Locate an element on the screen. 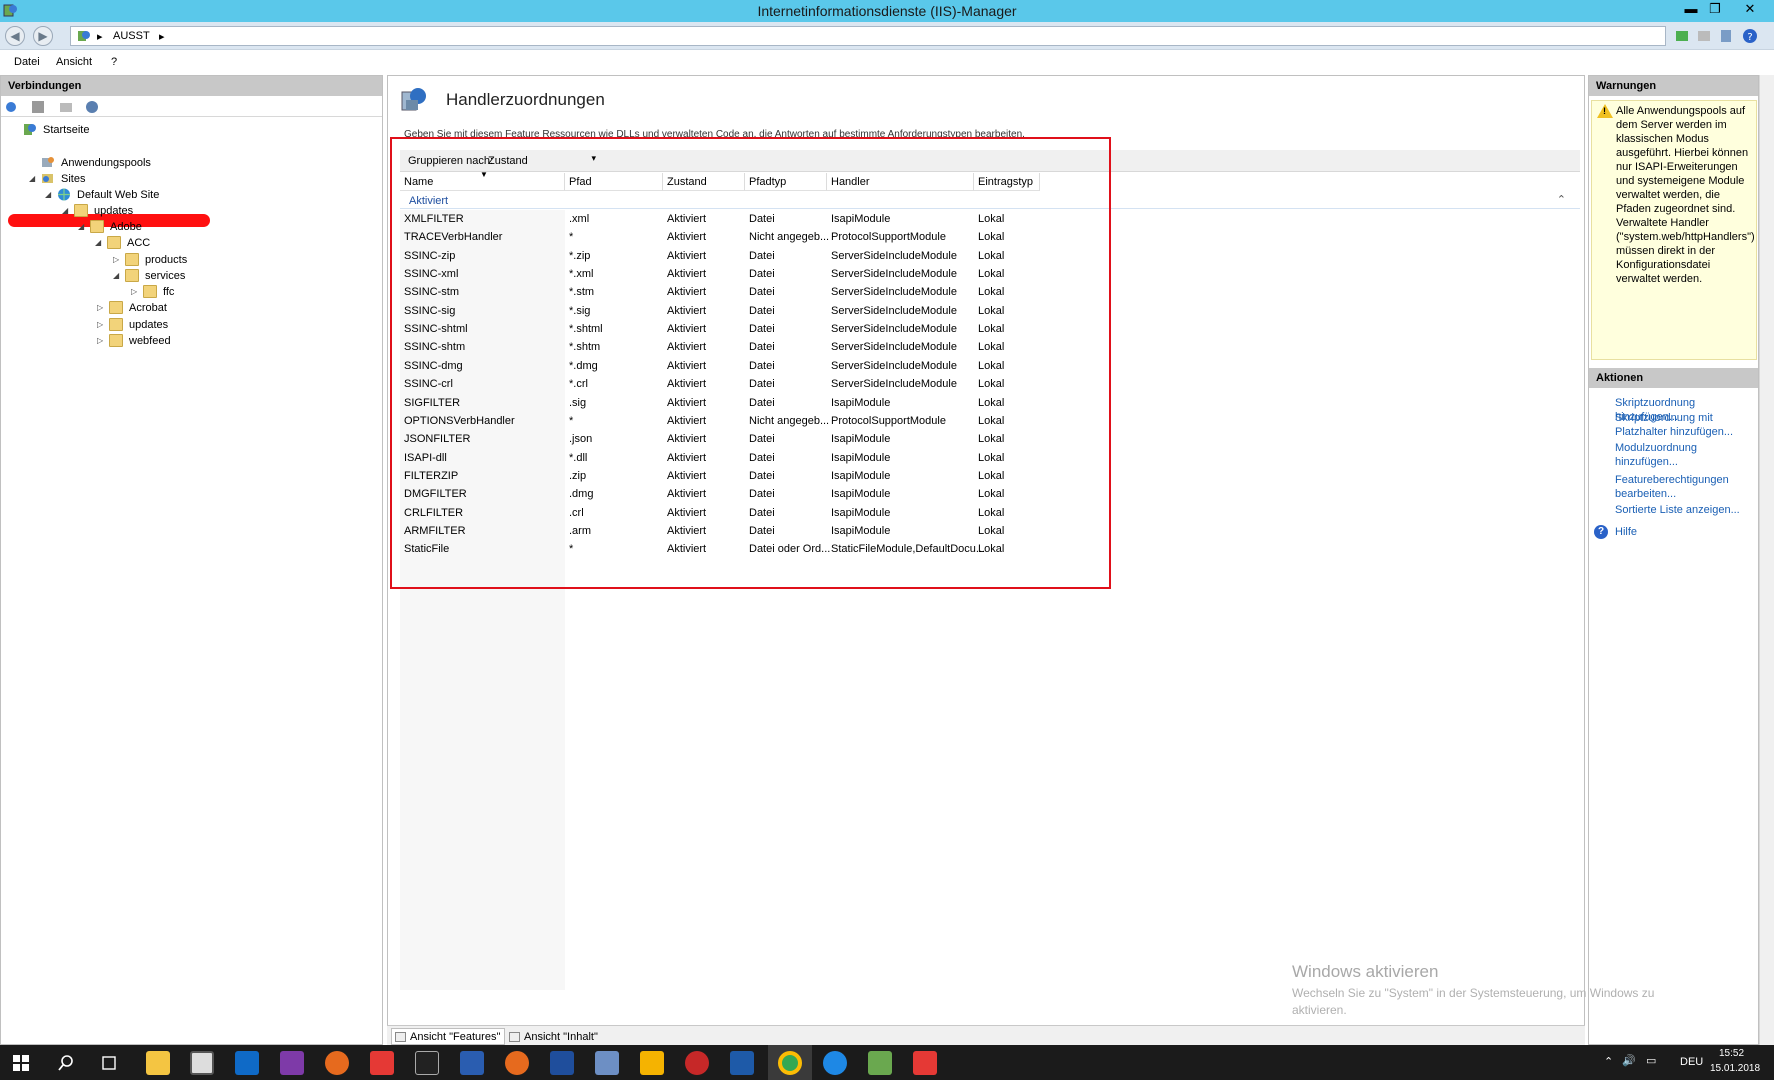 The height and width of the screenshot is (1080, 1774). address-field: ▸ AUSST ▸ is located at coordinates (868, 36).